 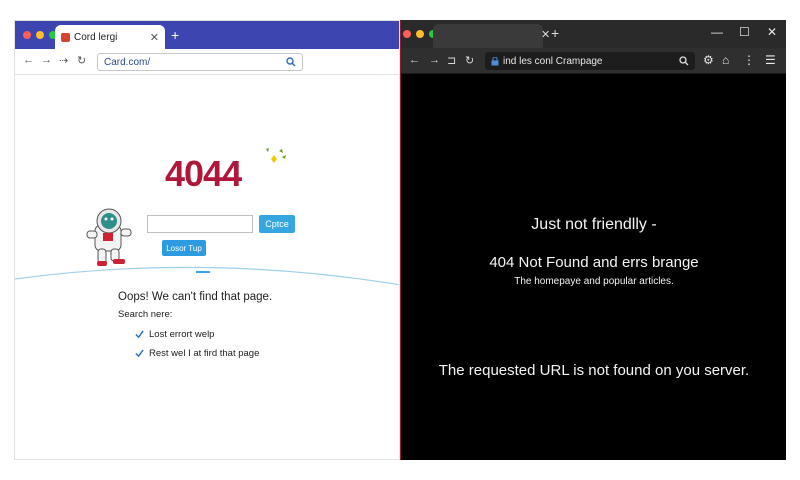 I want to click on favicon-icon, so click(x=65, y=37).